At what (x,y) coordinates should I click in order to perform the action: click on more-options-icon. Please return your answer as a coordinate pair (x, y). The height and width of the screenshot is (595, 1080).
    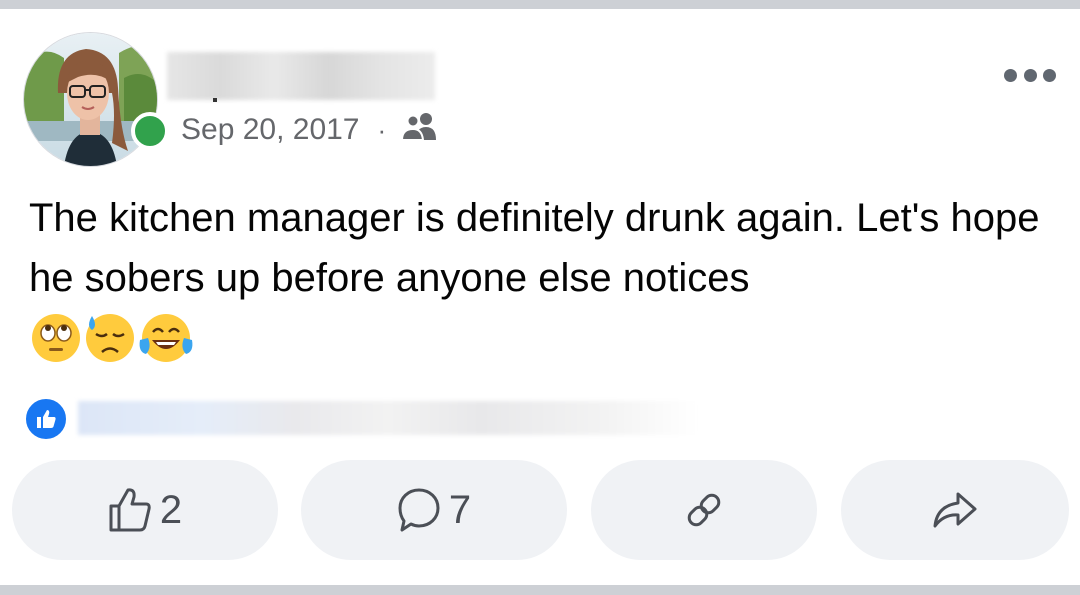
    Looking at the image, I should click on (1030, 75).